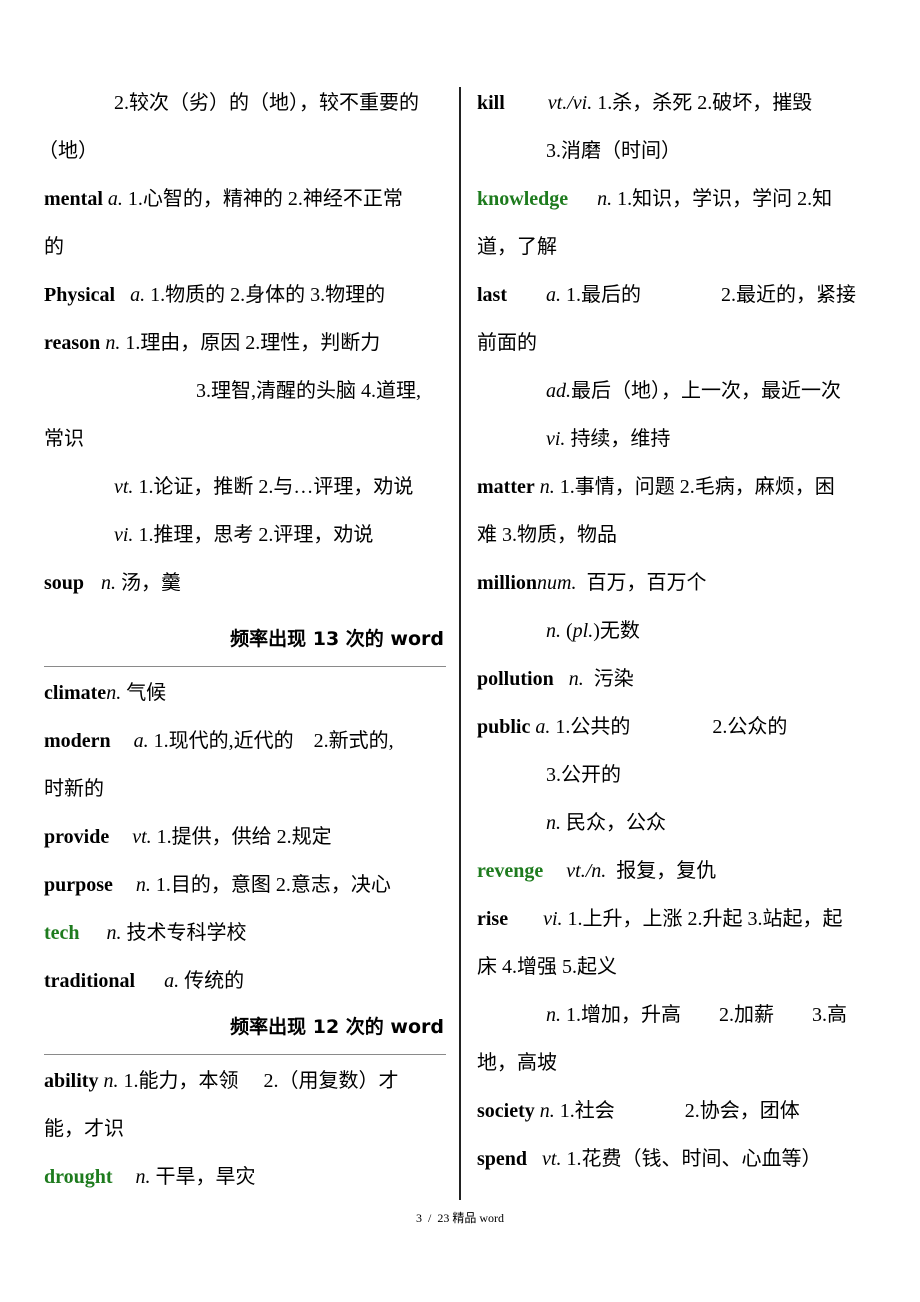  What do you see at coordinates (655, 199) in the screenshot?
I see `entry-knowledge: knowledge n. 1.知识，学识，学问 2.知` at bounding box center [655, 199].